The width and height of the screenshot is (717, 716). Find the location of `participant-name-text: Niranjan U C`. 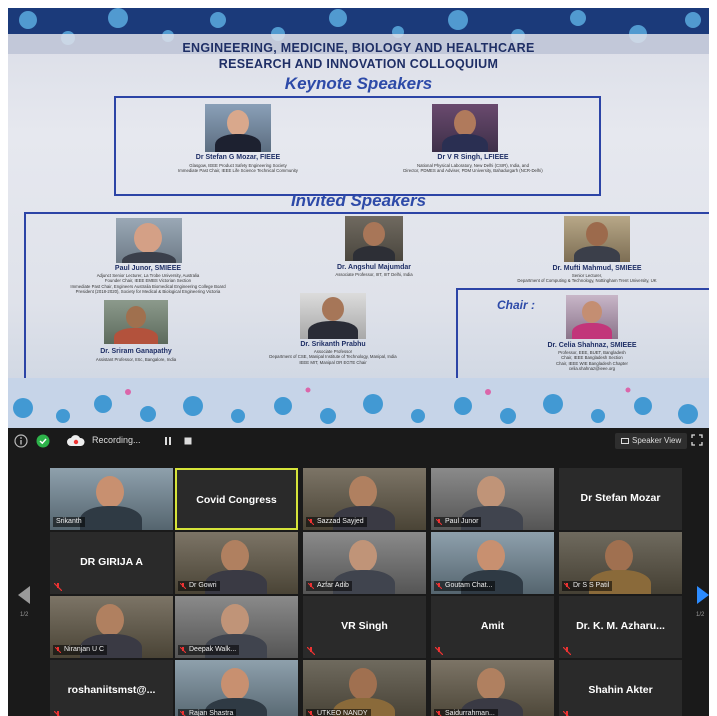

participant-name-text: Niranjan U C is located at coordinates (84, 649).